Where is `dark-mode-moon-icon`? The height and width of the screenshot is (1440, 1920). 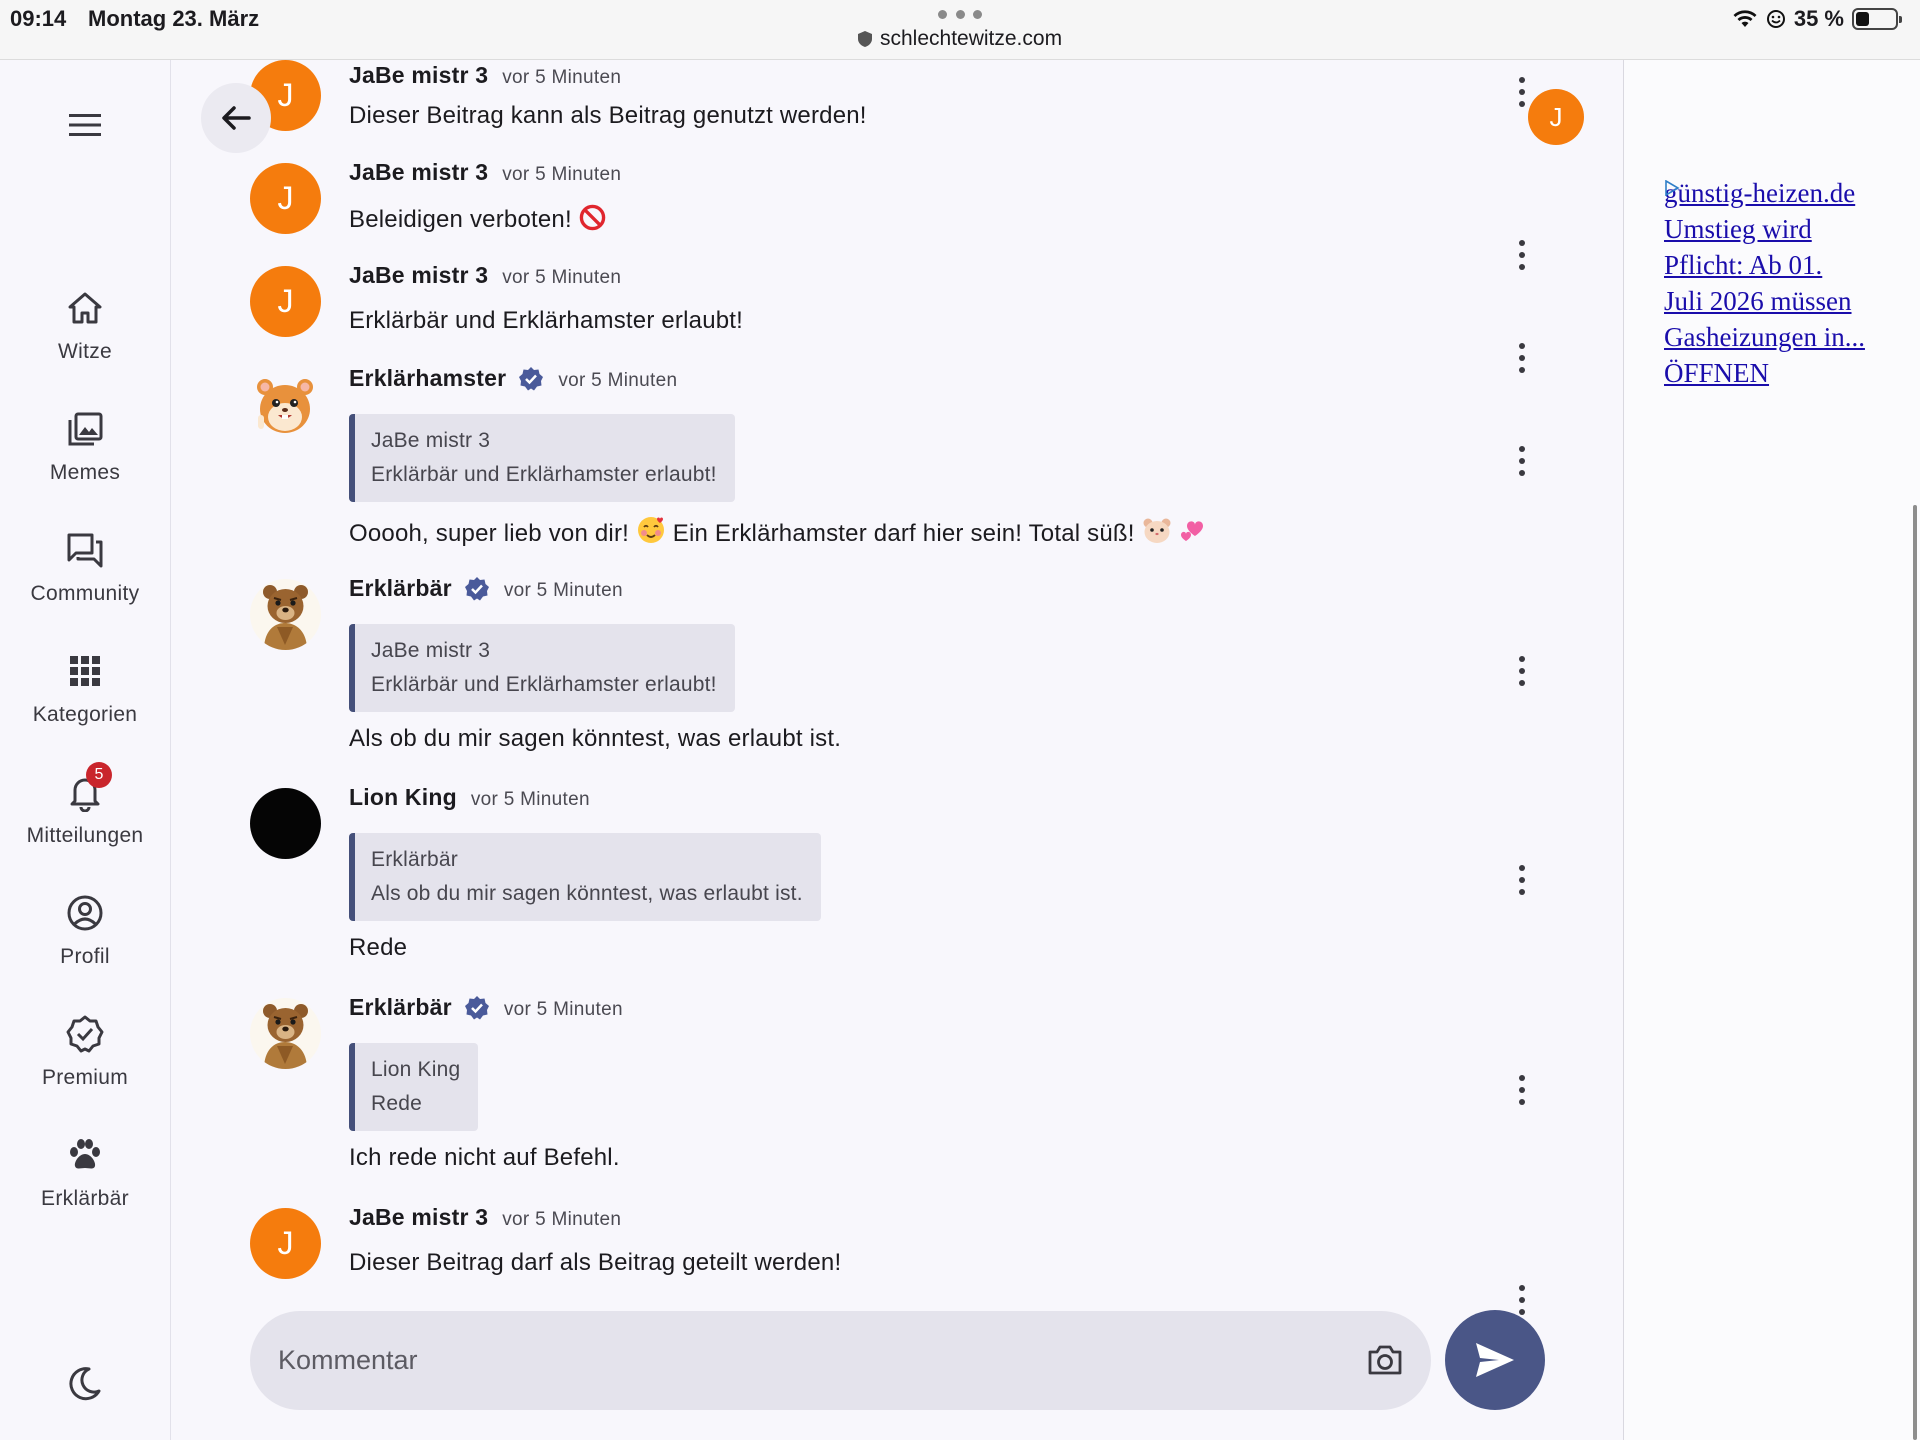
dark-mode-moon-icon is located at coordinates (85, 1383).